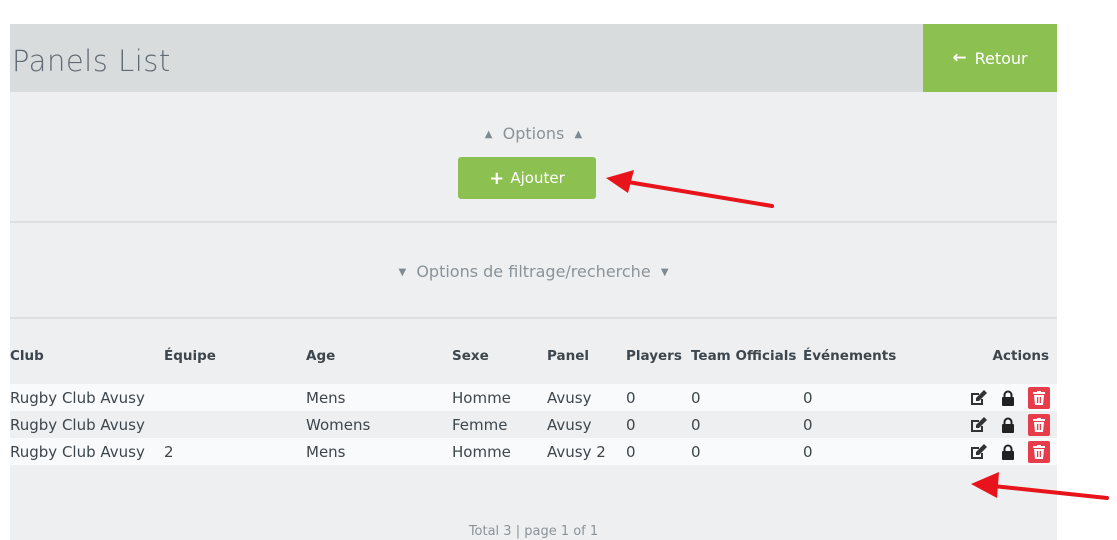 The width and height of the screenshot is (1117, 540). Describe the element at coordinates (91, 61) in the screenshot. I see `page-title: Panels List` at that location.